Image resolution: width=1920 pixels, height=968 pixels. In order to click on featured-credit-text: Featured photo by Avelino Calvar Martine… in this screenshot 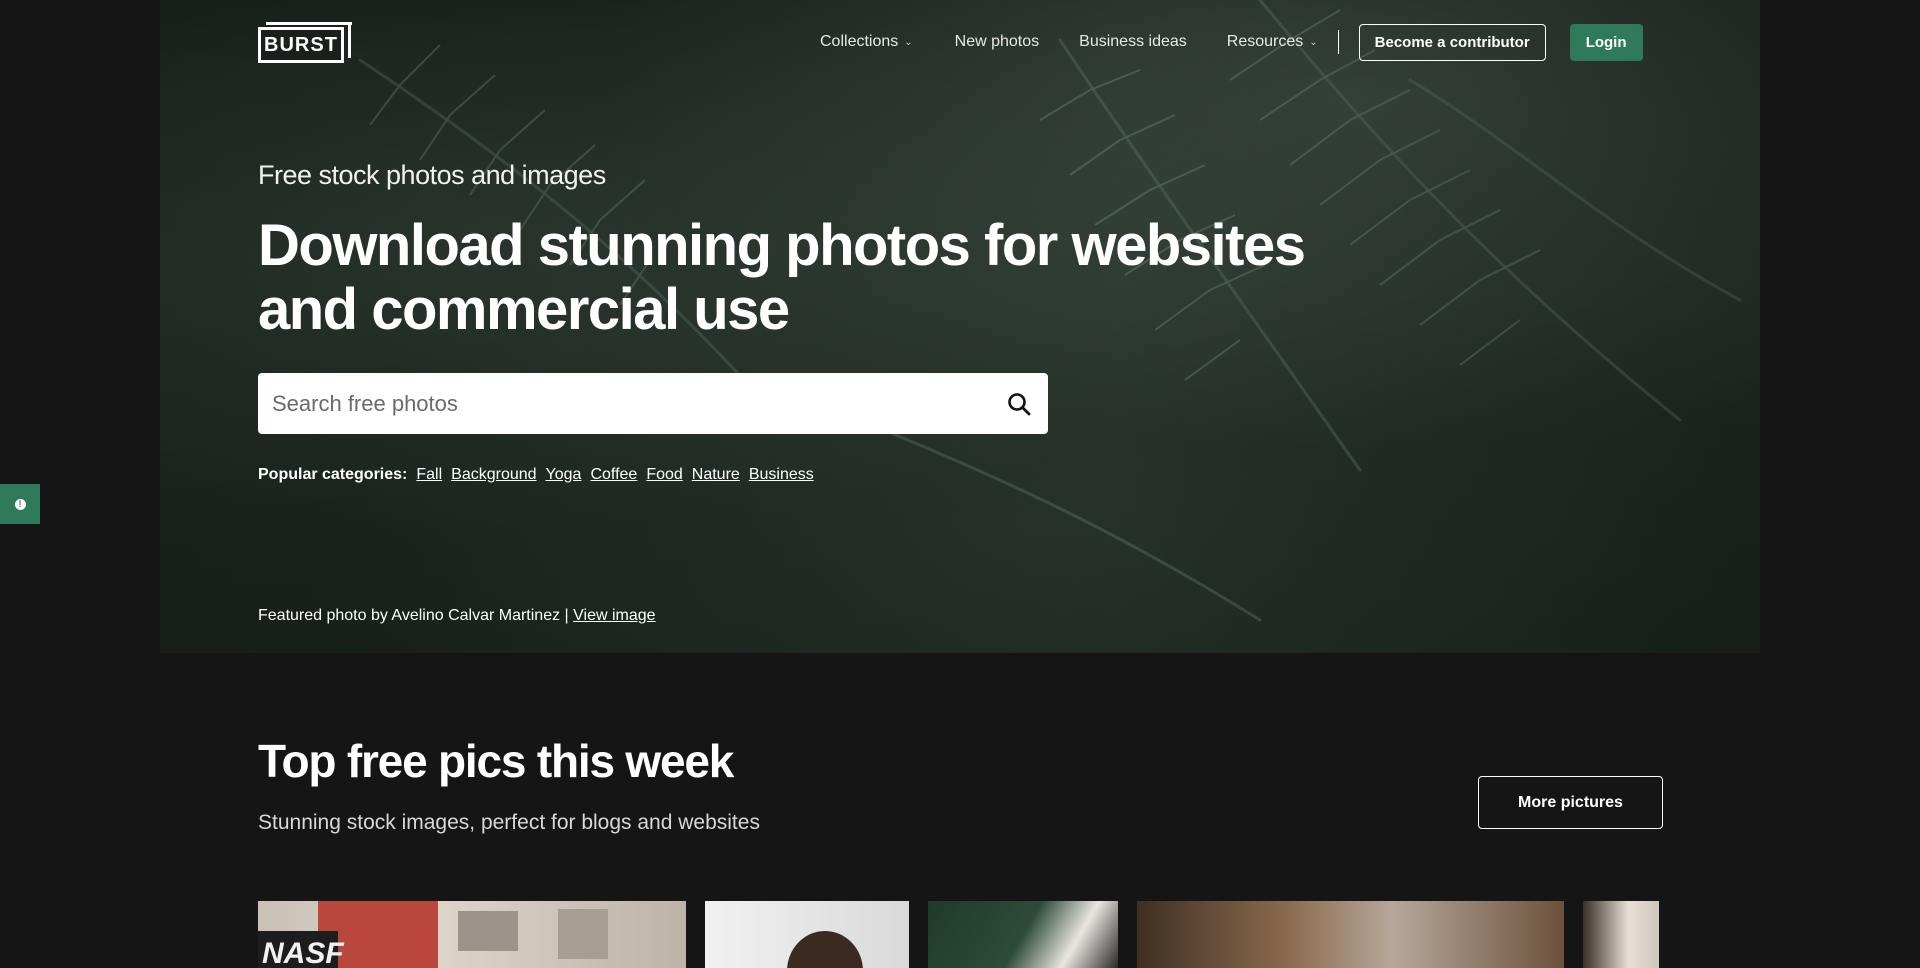, I will do `click(413, 615)`.